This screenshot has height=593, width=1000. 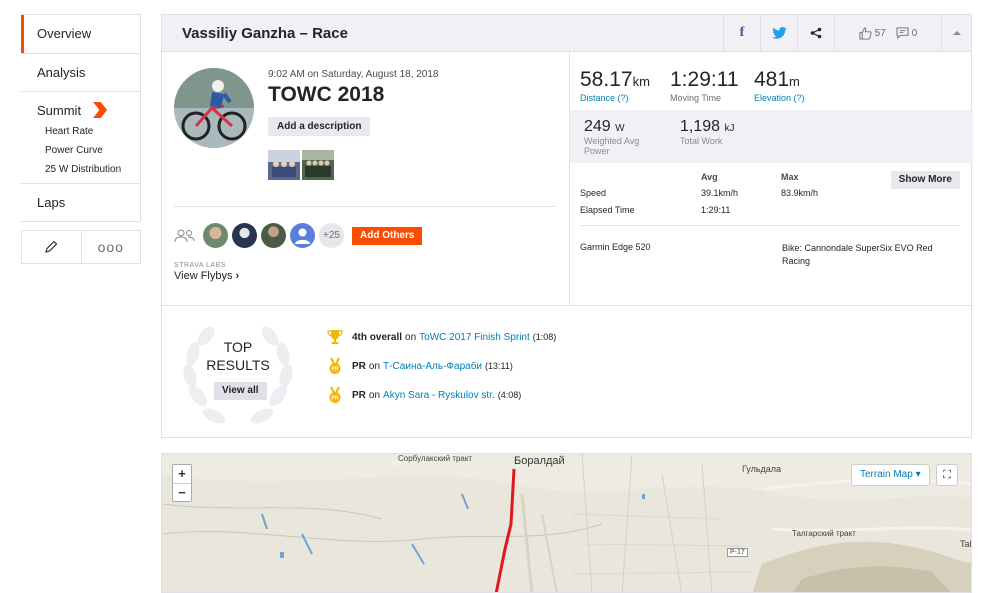 What do you see at coordinates (865, 33) in the screenshot?
I see `thumbs-up-icon` at bounding box center [865, 33].